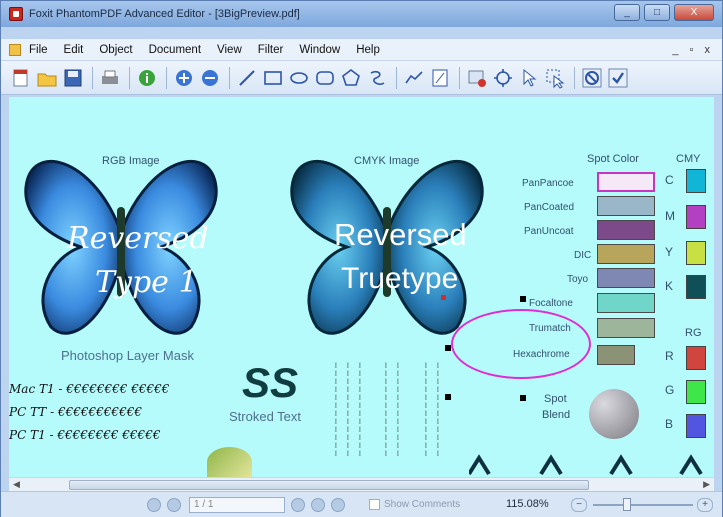  I want to click on swatch-focaltone, so click(626, 303).